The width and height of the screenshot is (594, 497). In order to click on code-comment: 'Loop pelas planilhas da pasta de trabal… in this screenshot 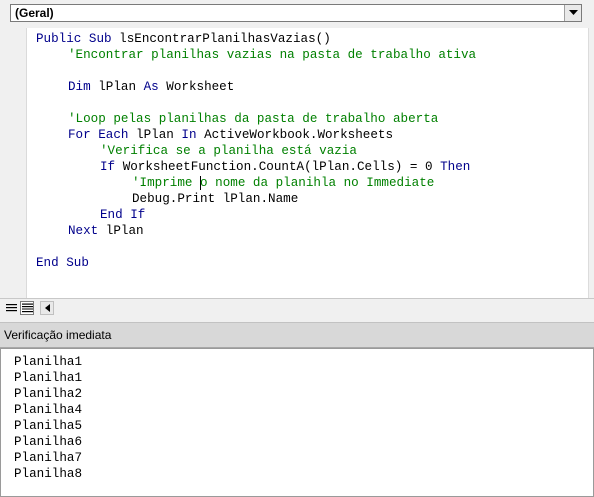, I will do `click(253, 119)`.